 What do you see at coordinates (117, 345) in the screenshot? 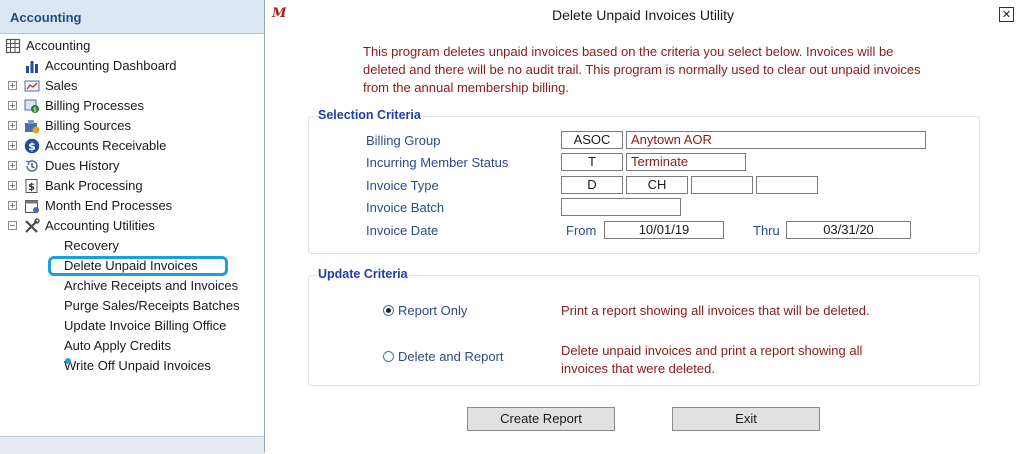
I see `tree-item-label: Auto Apply Credits` at bounding box center [117, 345].